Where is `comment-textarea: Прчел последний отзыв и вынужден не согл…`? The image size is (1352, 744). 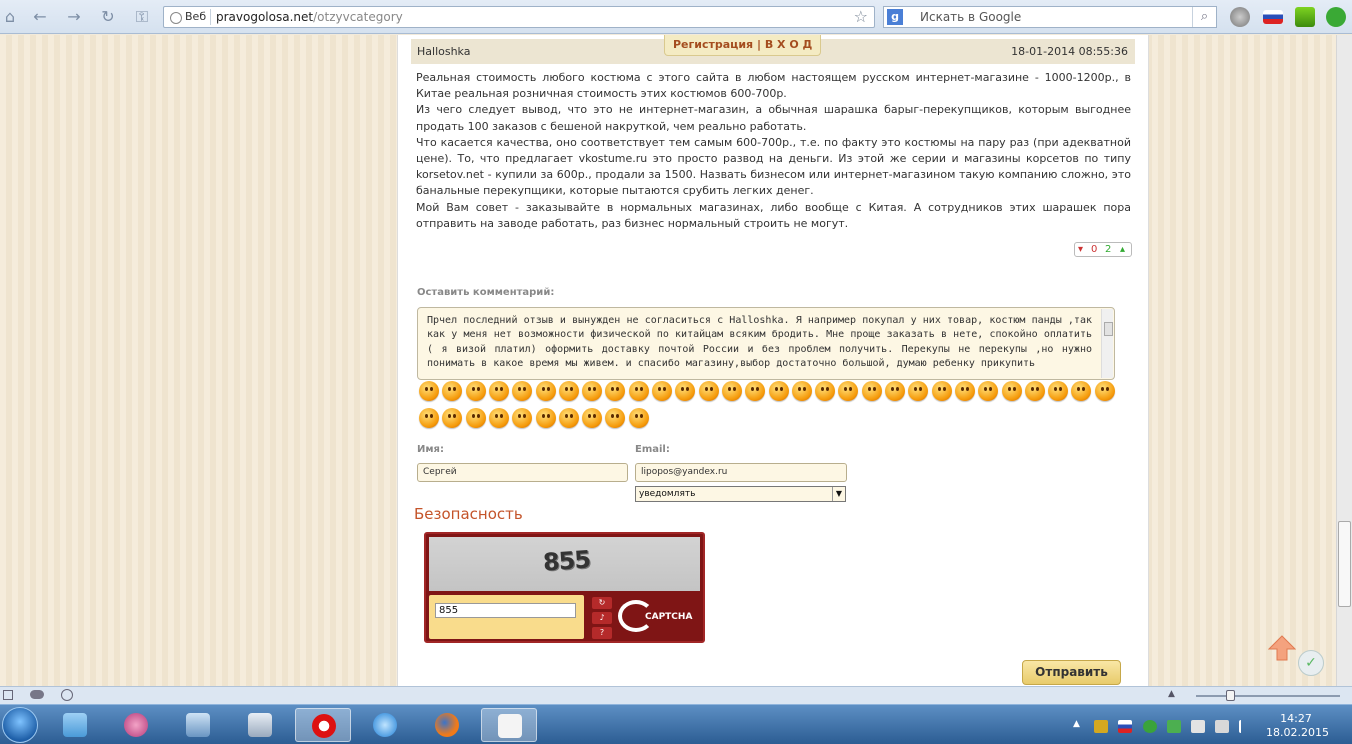 comment-textarea: Прчел последний отзыв и вынужден не согл… is located at coordinates (766, 343).